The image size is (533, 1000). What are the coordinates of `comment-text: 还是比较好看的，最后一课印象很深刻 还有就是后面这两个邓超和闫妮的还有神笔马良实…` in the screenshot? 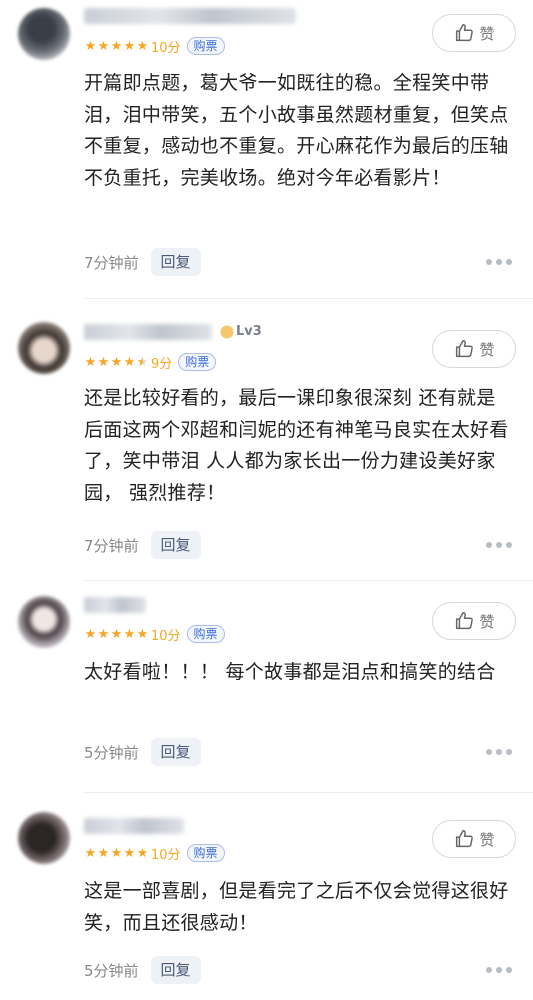 It's located at (296, 445).